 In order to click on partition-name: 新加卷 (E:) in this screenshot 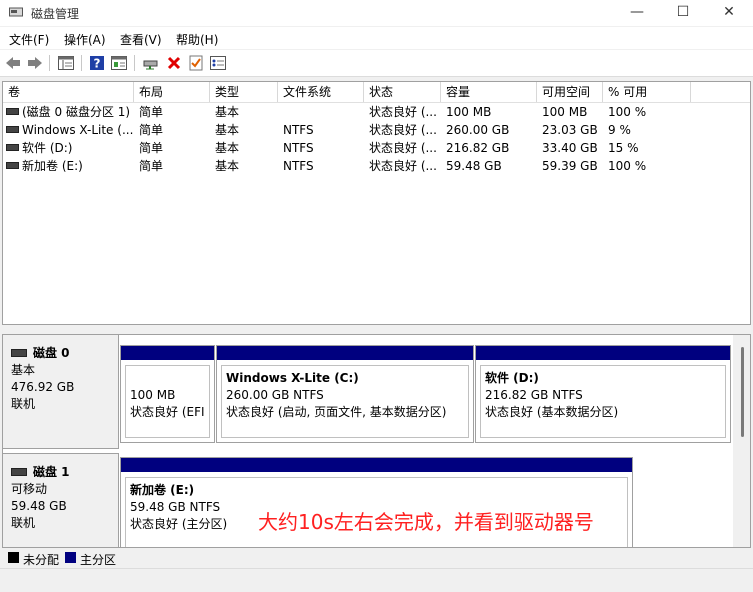, I will do `click(162, 490)`.